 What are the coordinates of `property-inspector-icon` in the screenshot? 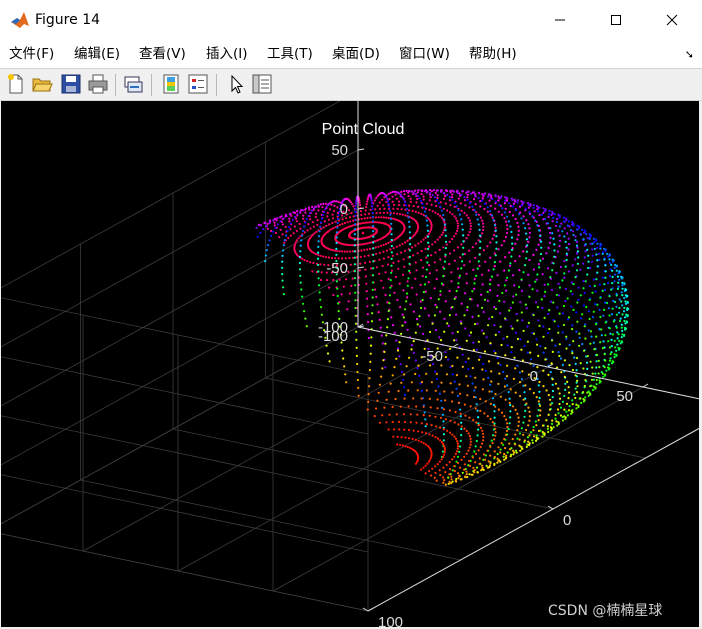 It's located at (262, 84).